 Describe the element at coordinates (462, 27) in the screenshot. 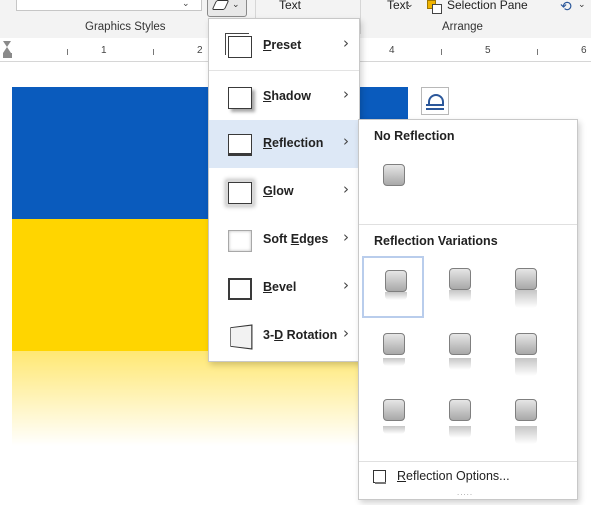

I see `arrange-group-label: Arrange` at that location.